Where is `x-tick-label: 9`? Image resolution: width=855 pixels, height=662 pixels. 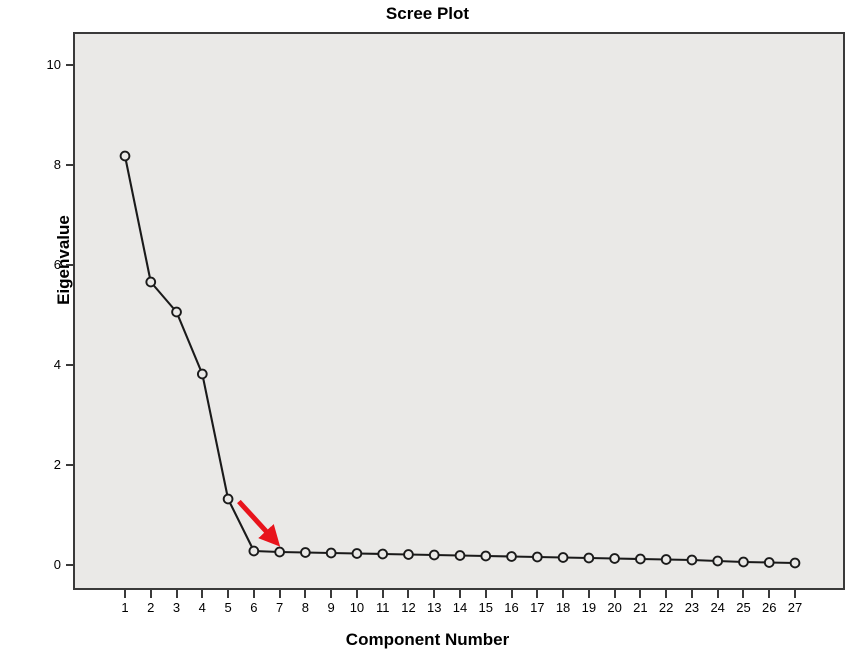
x-tick-label: 9 is located at coordinates (331, 607).